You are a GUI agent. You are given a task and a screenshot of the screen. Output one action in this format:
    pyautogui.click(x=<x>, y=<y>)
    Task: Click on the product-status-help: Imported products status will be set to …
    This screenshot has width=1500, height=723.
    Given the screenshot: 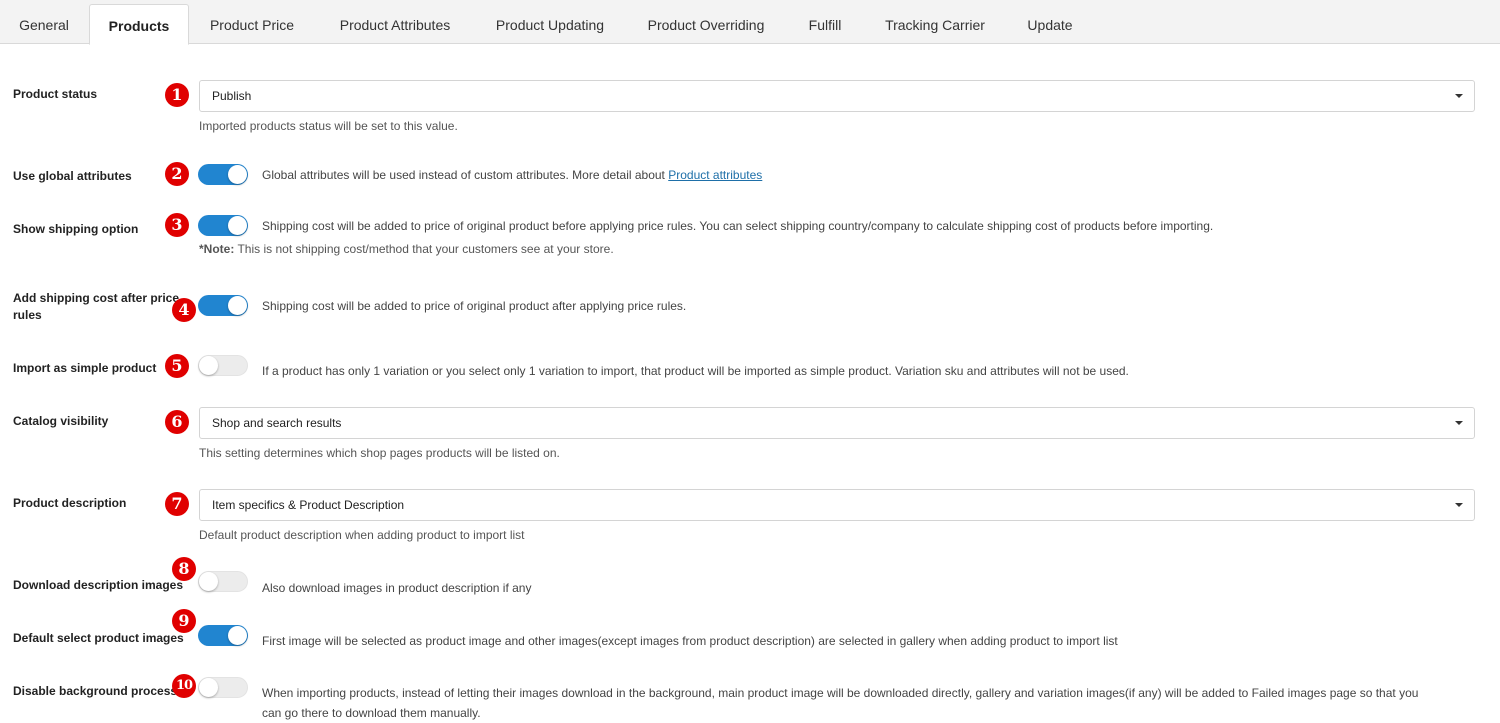 What is the action you would take?
    pyautogui.click(x=328, y=126)
    